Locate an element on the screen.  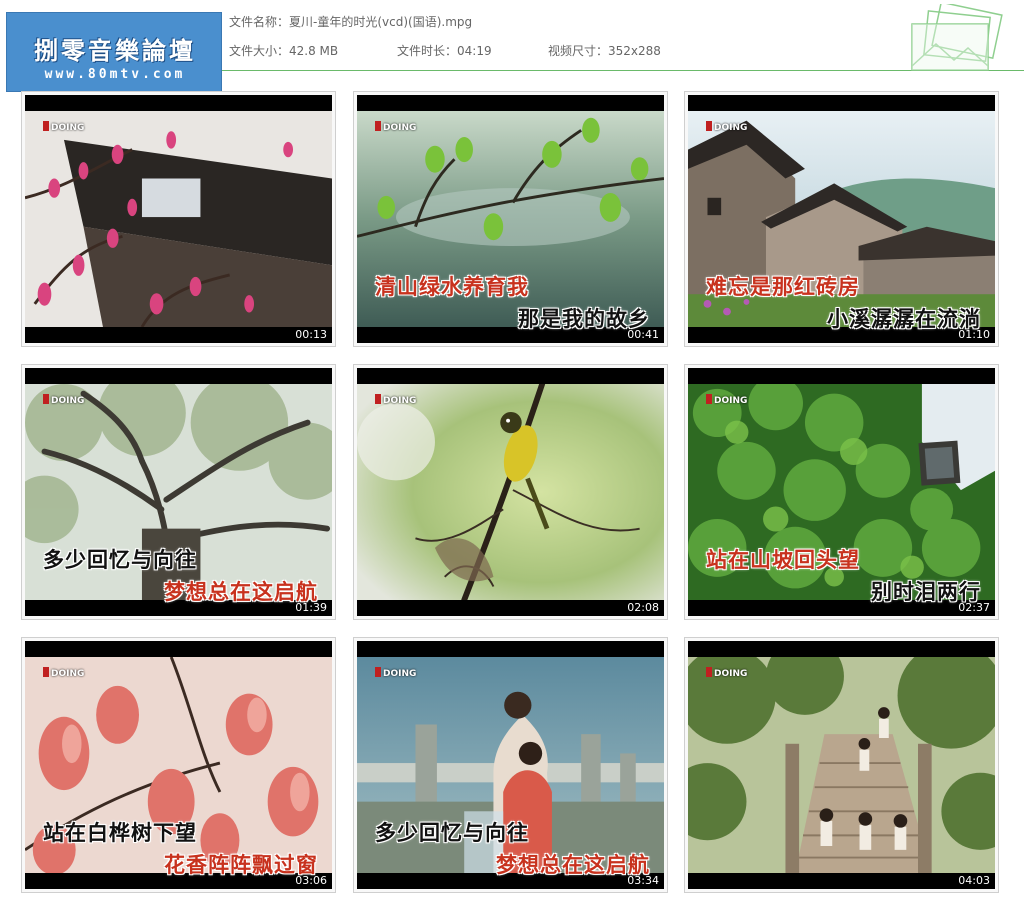
thumbnail-2: DOING 清山绿水养育我 那是我的故乡 00:41 is located at coordinates (510, 219).